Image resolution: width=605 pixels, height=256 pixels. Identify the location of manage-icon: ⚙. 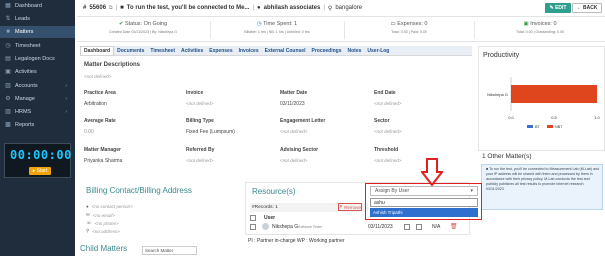
(8, 99).